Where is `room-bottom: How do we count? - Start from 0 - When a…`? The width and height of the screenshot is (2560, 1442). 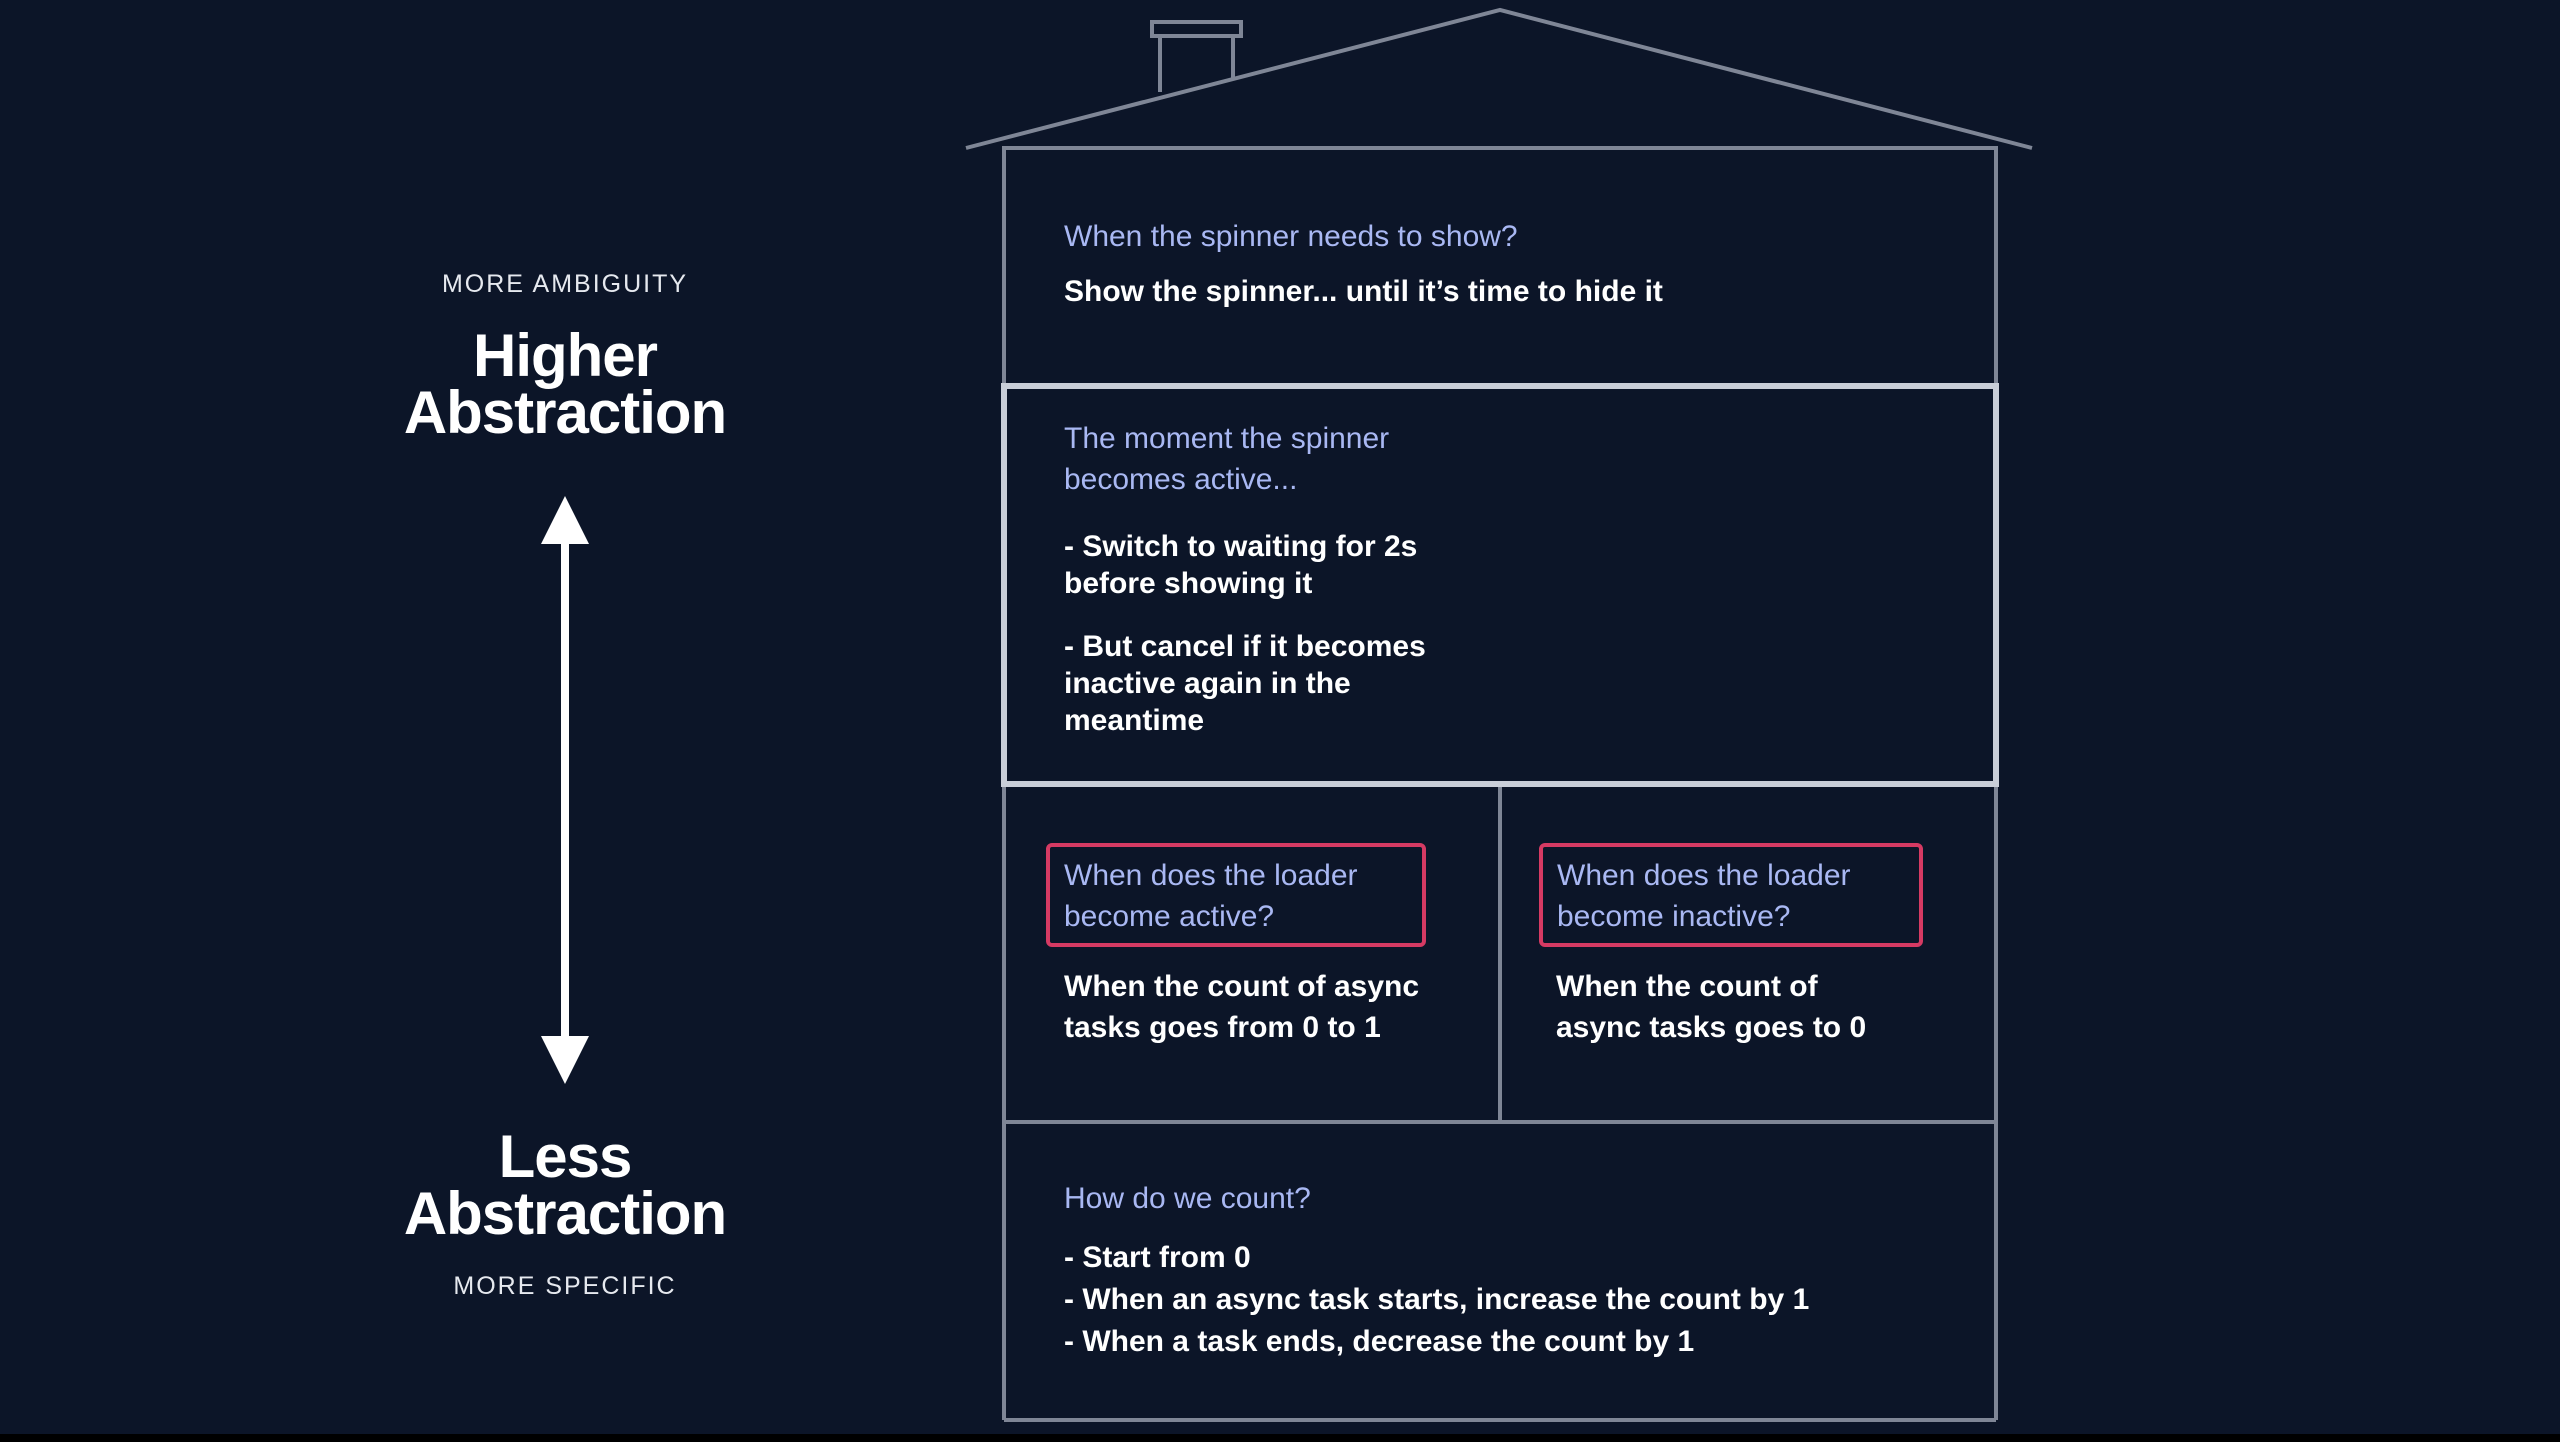 room-bottom: How do we count? - Start from 0 - When a… is located at coordinates (1514, 1270).